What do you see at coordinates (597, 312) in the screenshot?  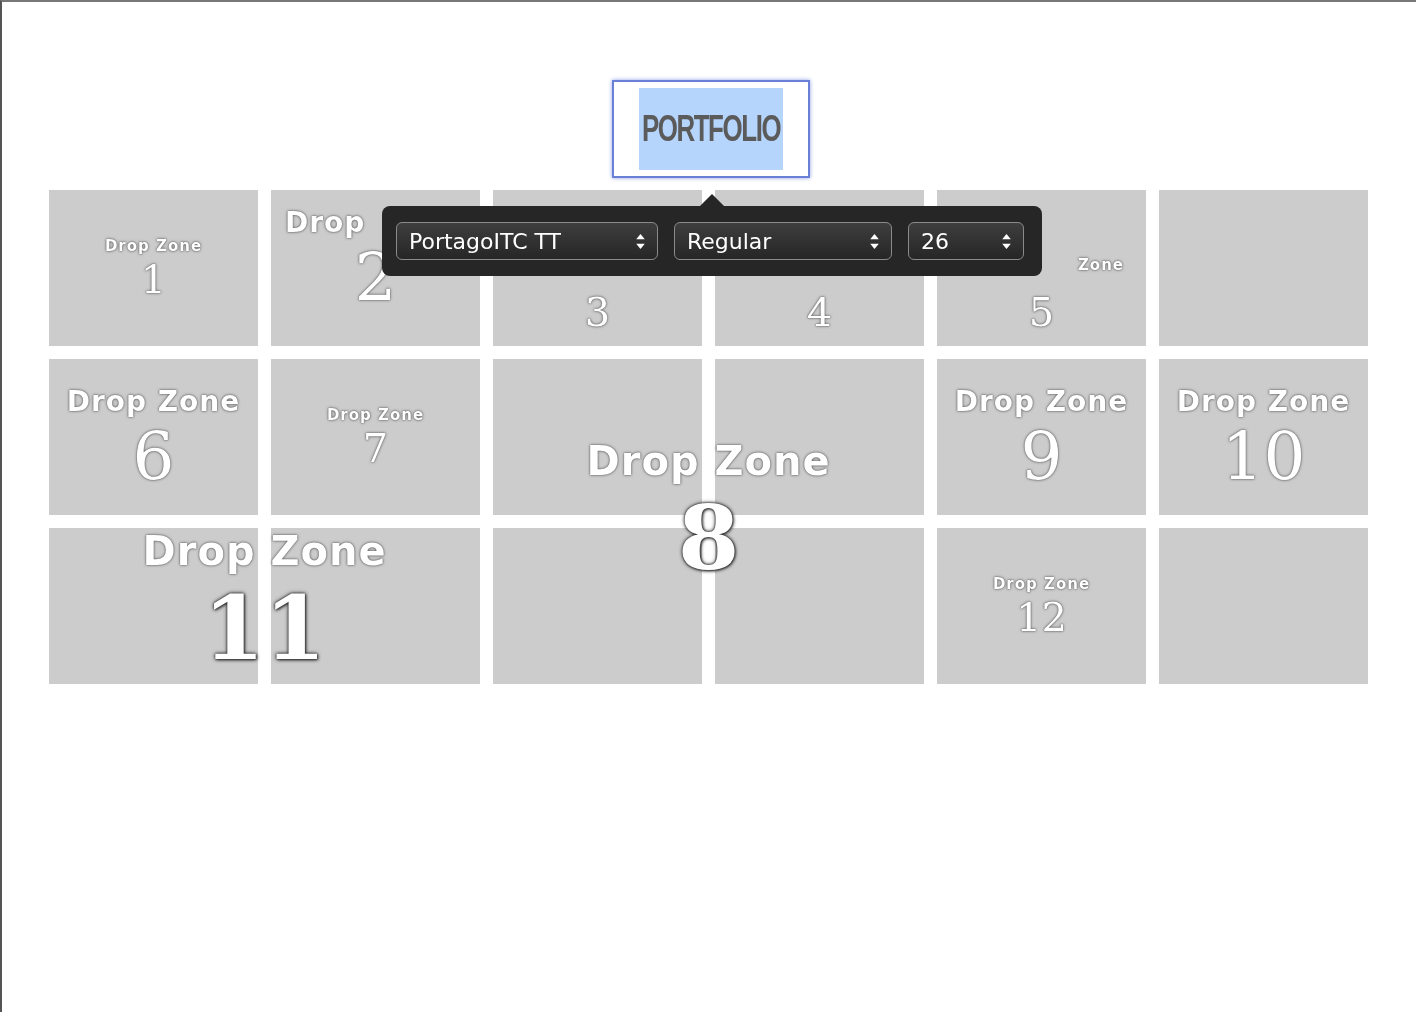 I see `drop-zone-number: 3` at bounding box center [597, 312].